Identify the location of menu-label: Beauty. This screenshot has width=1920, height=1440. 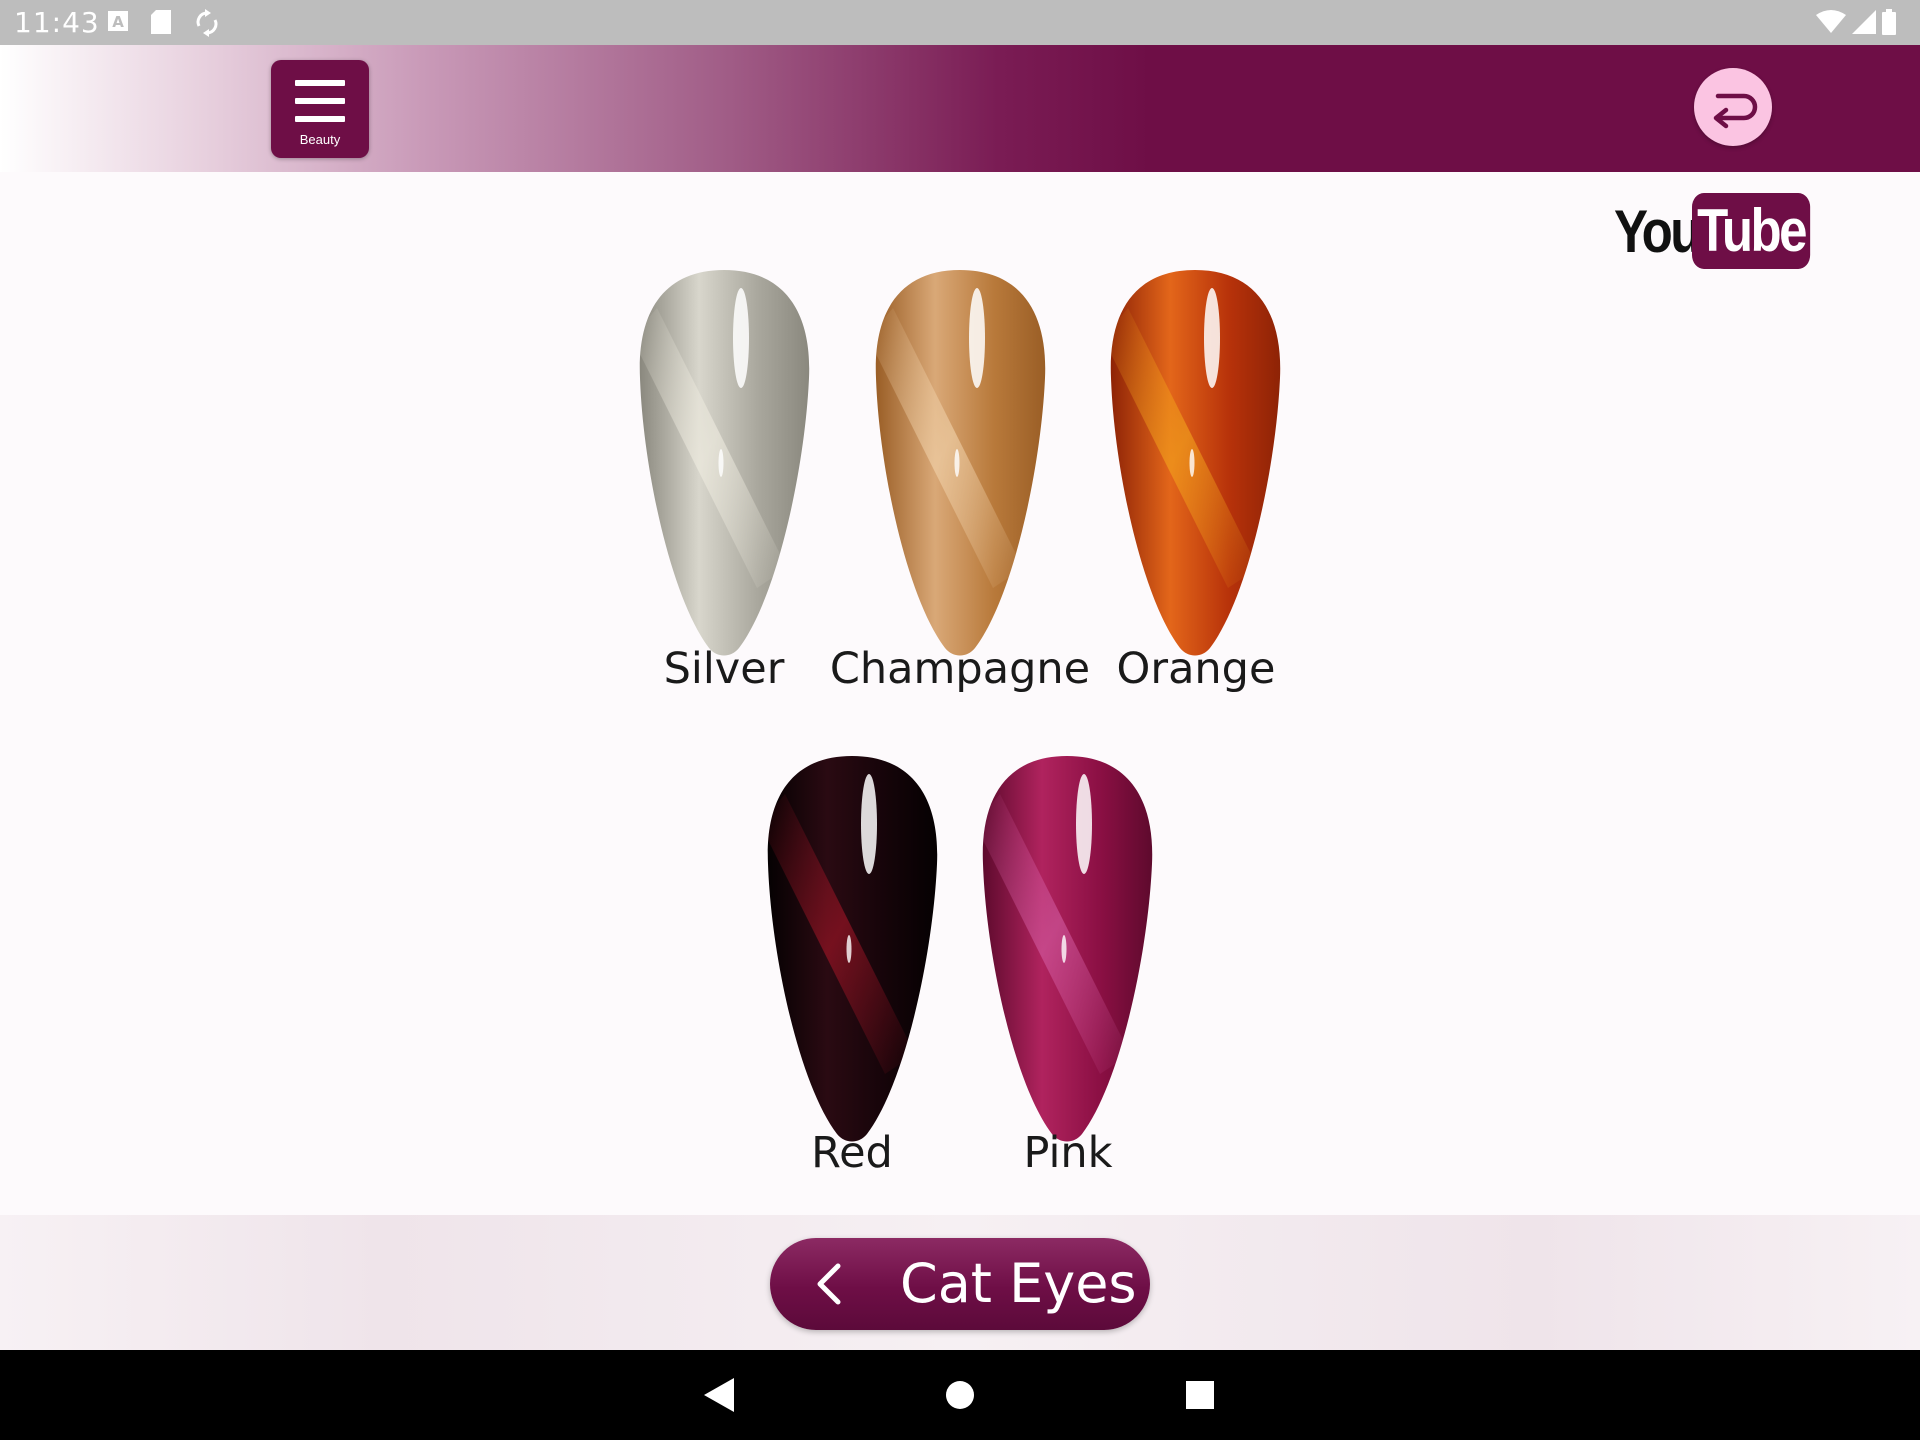
(320, 139).